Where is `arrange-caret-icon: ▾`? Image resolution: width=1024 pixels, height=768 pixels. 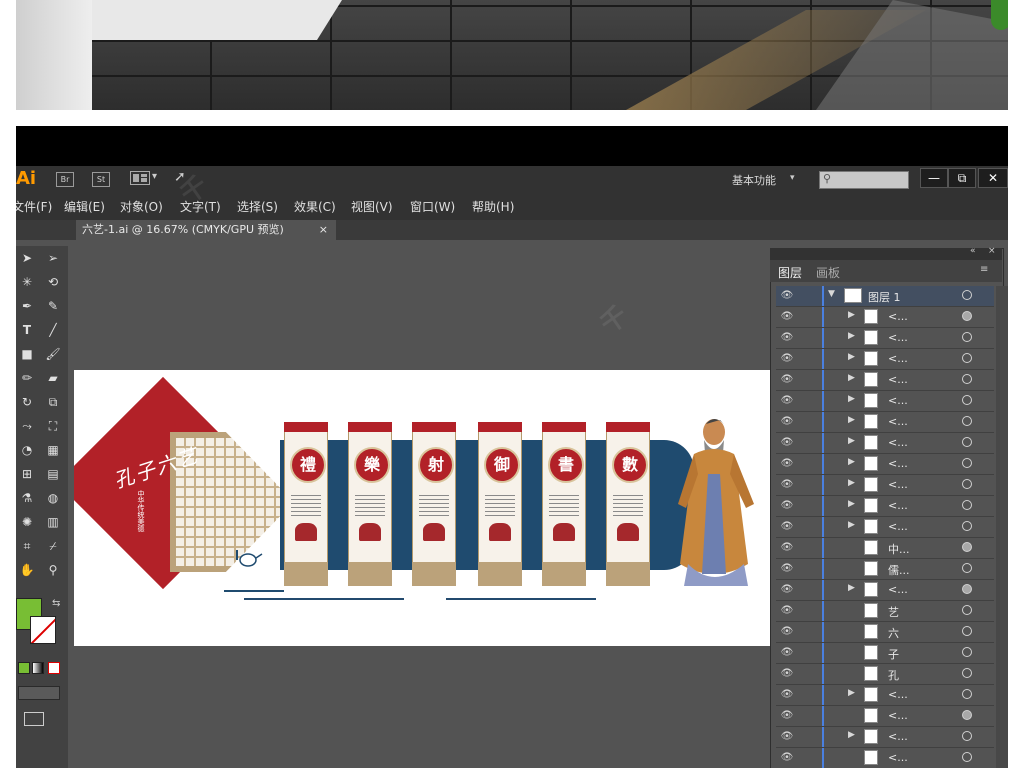 arrange-caret-icon: ▾ is located at coordinates (154, 176).